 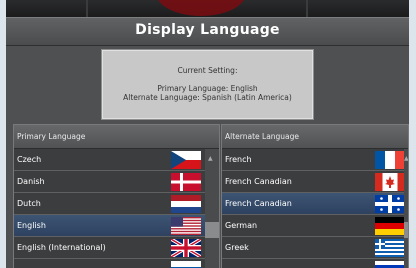 What do you see at coordinates (116, 137) in the screenshot?
I see `primary-language-header: Primary Language` at bounding box center [116, 137].